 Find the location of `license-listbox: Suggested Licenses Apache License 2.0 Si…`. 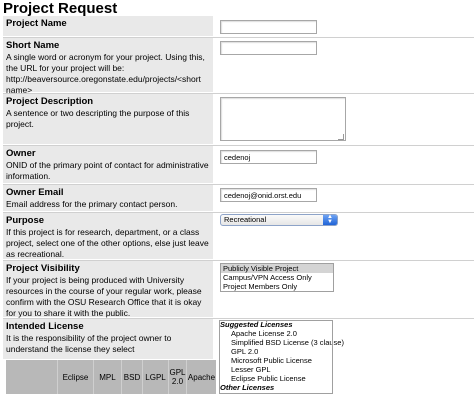

license-listbox: Suggested Licenses Apache License 2.0 Si… is located at coordinates (346, 357).